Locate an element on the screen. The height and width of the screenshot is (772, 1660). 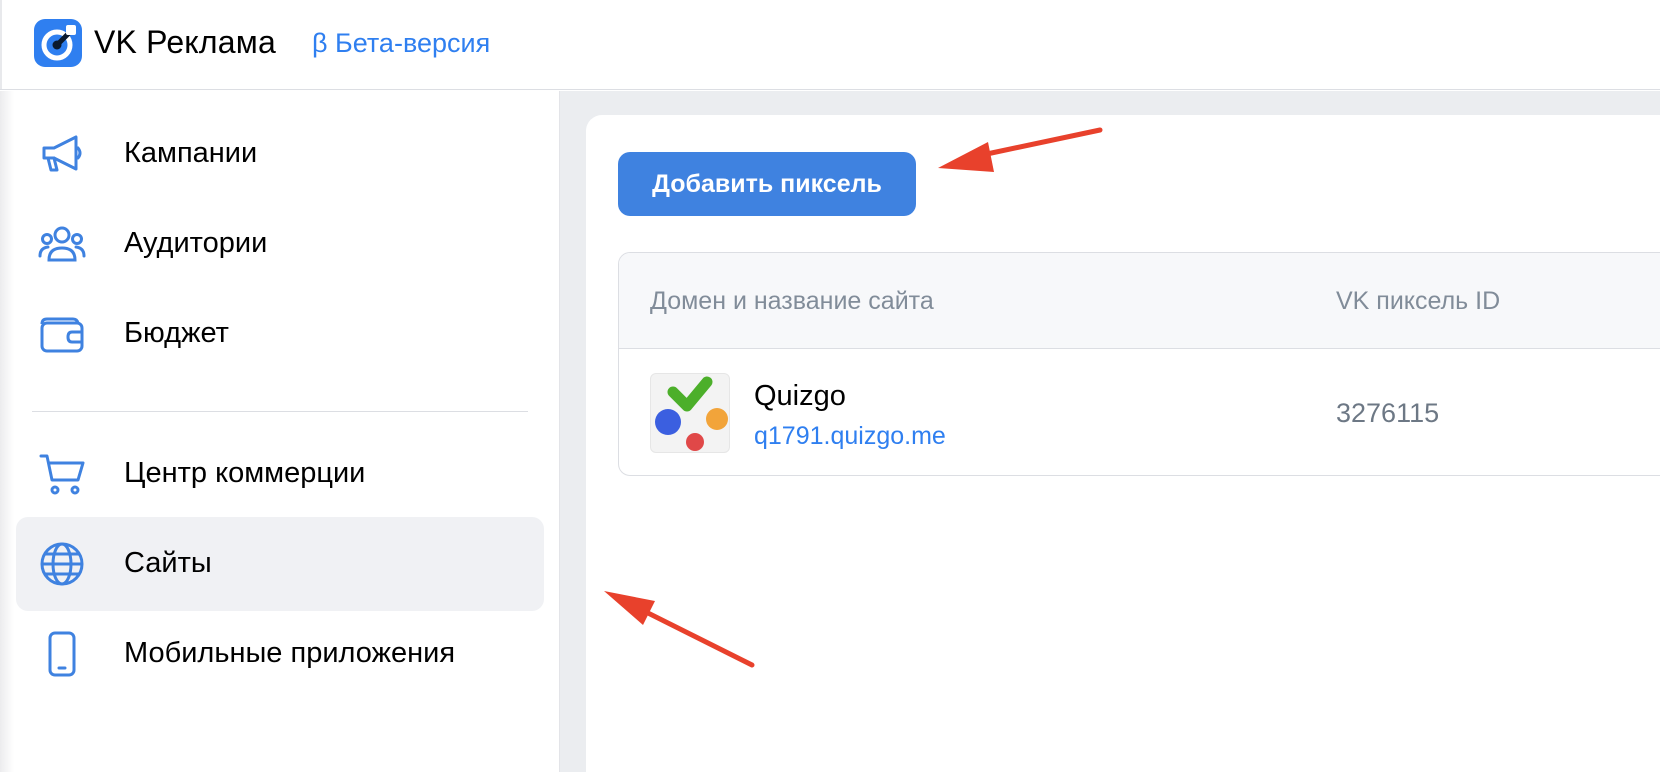
sidebar-item-mobile-apps: Мобильные приложения is located at coordinates (280, 654).